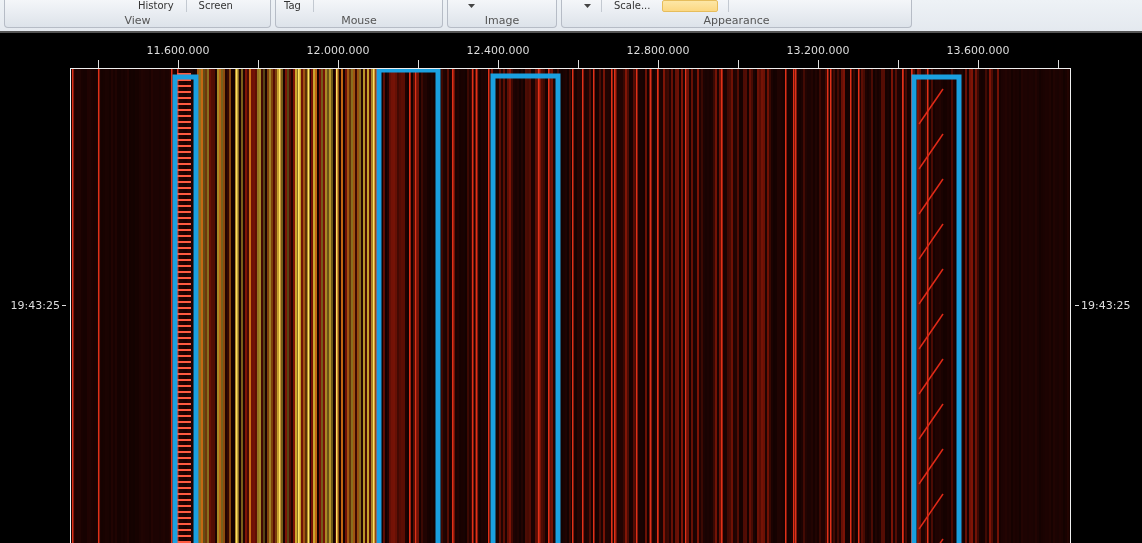 The width and height of the screenshot is (1142, 543). I want to click on frequency-label: 12.800.000, so click(658, 50).